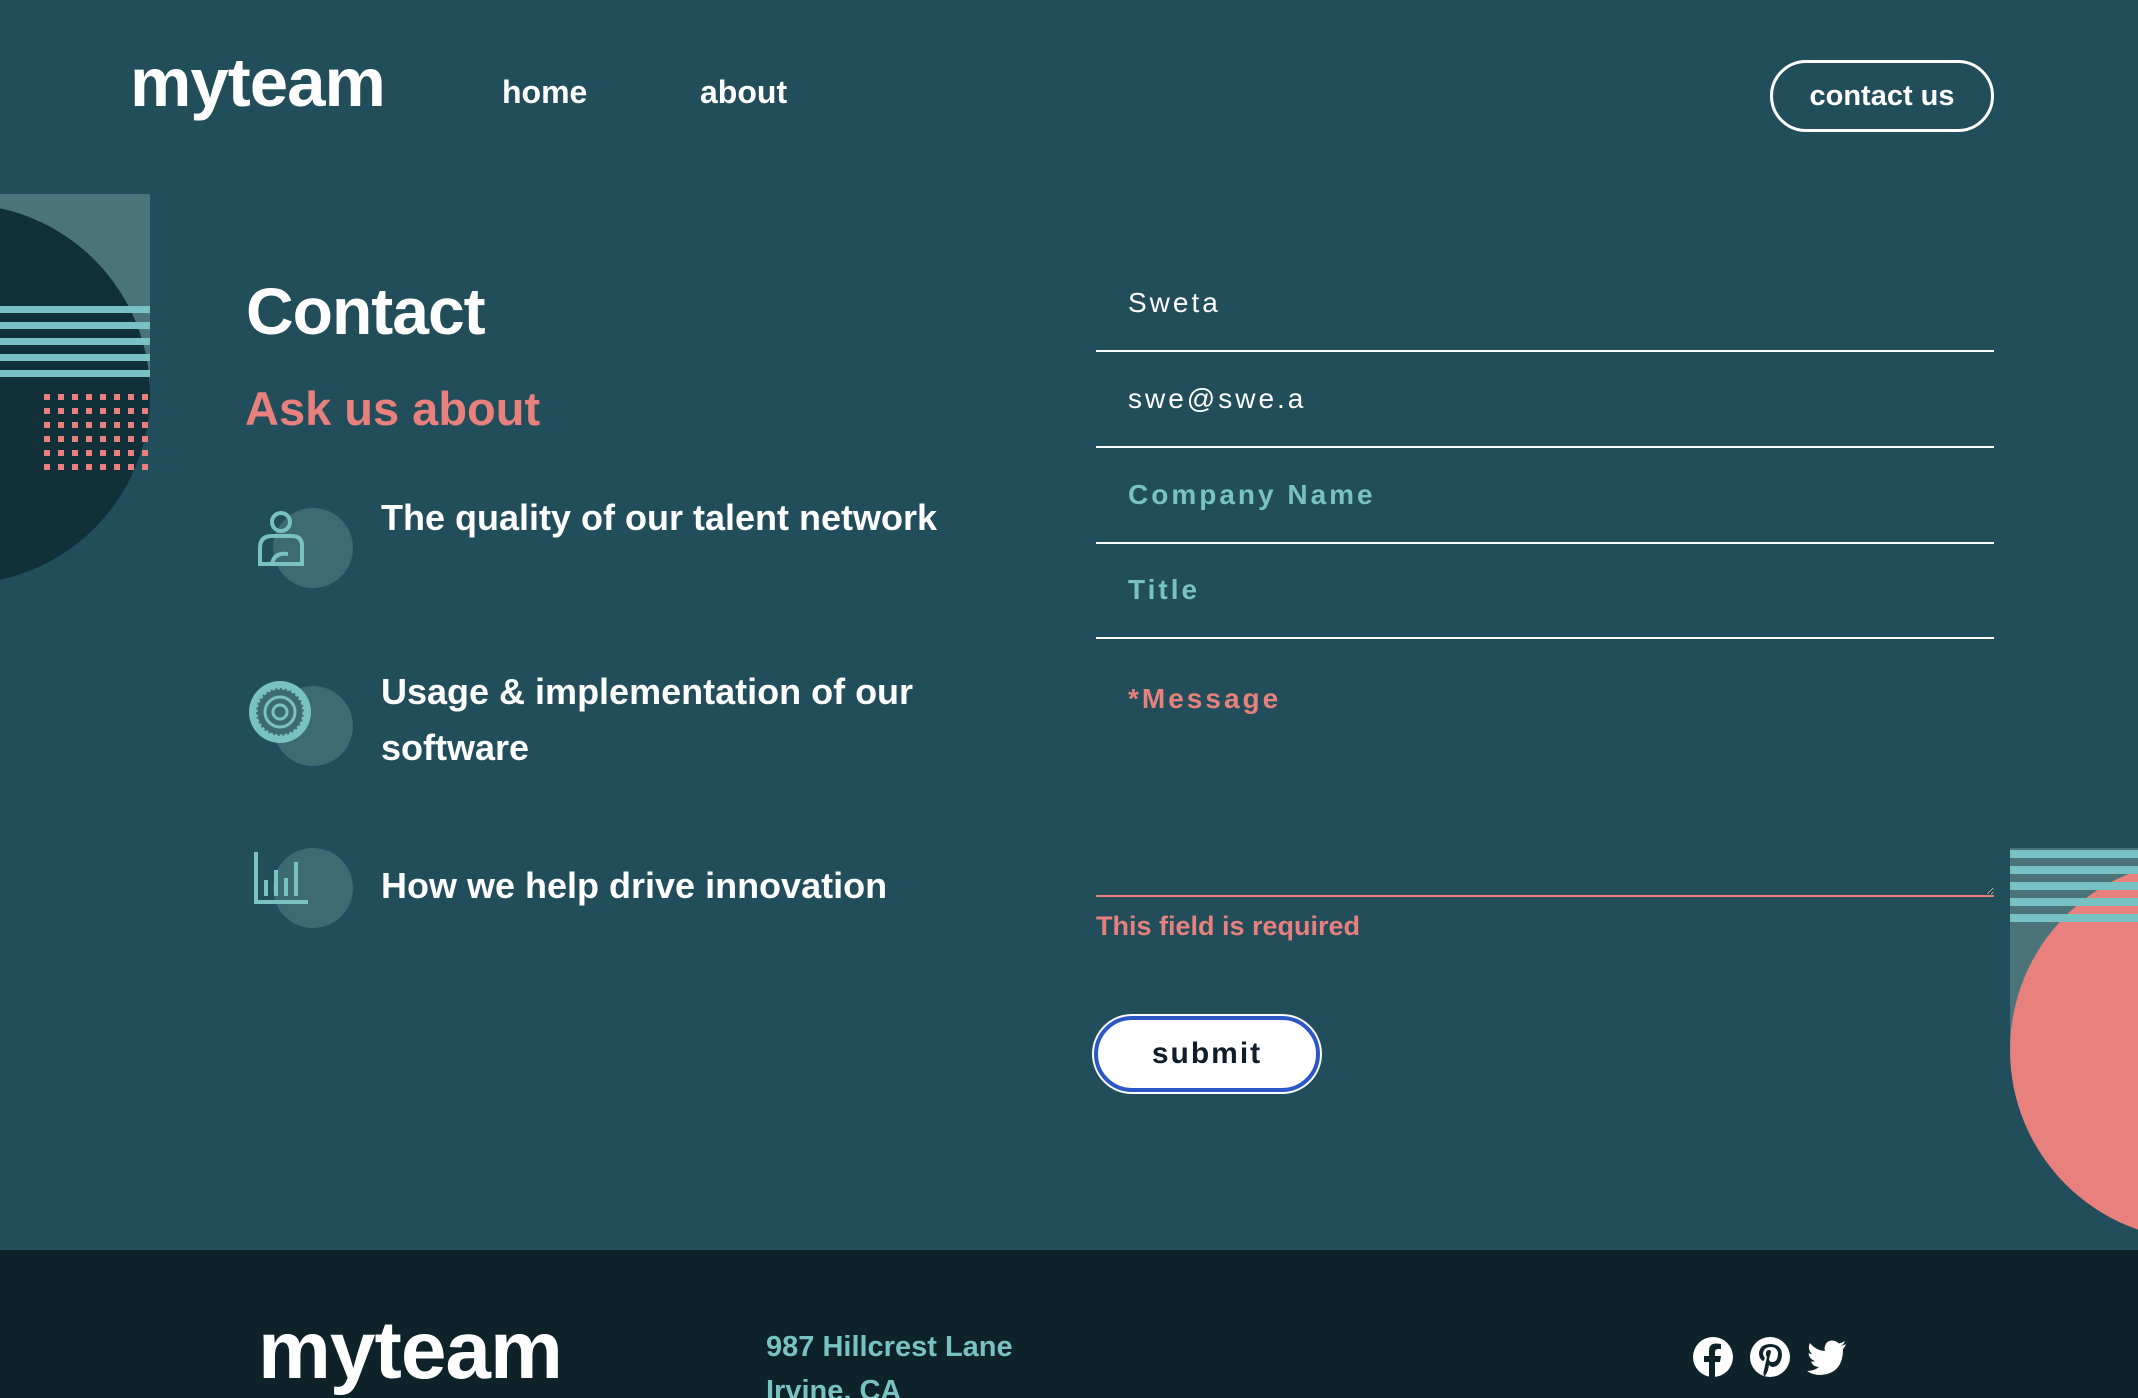 This screenshot has height=1398, width=2138. What do you see at coordinates (393, 408) in the screenshot?
I see `section-subtitle: Ask us about` at bounding box center [393, 408].